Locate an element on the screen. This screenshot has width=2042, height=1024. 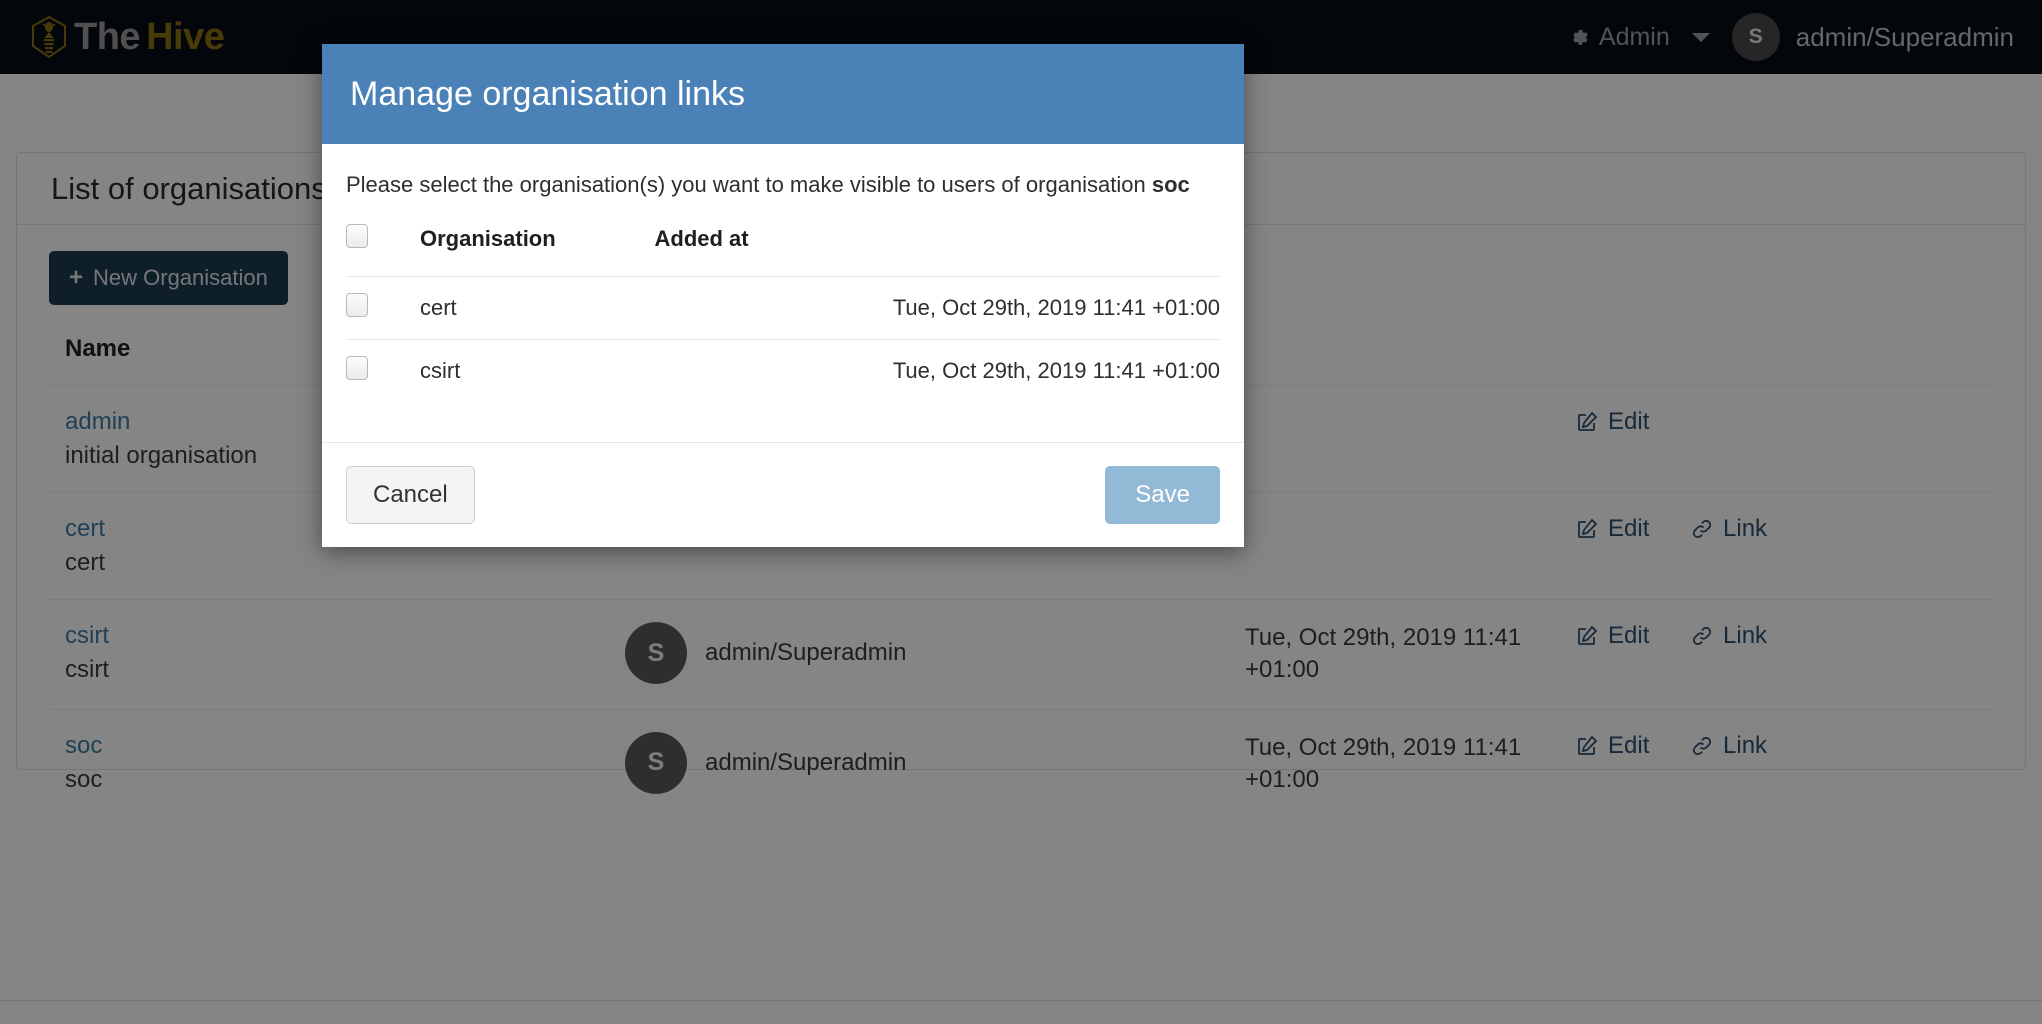
column-organisation: Organisation is located at coordinates (488, 238).